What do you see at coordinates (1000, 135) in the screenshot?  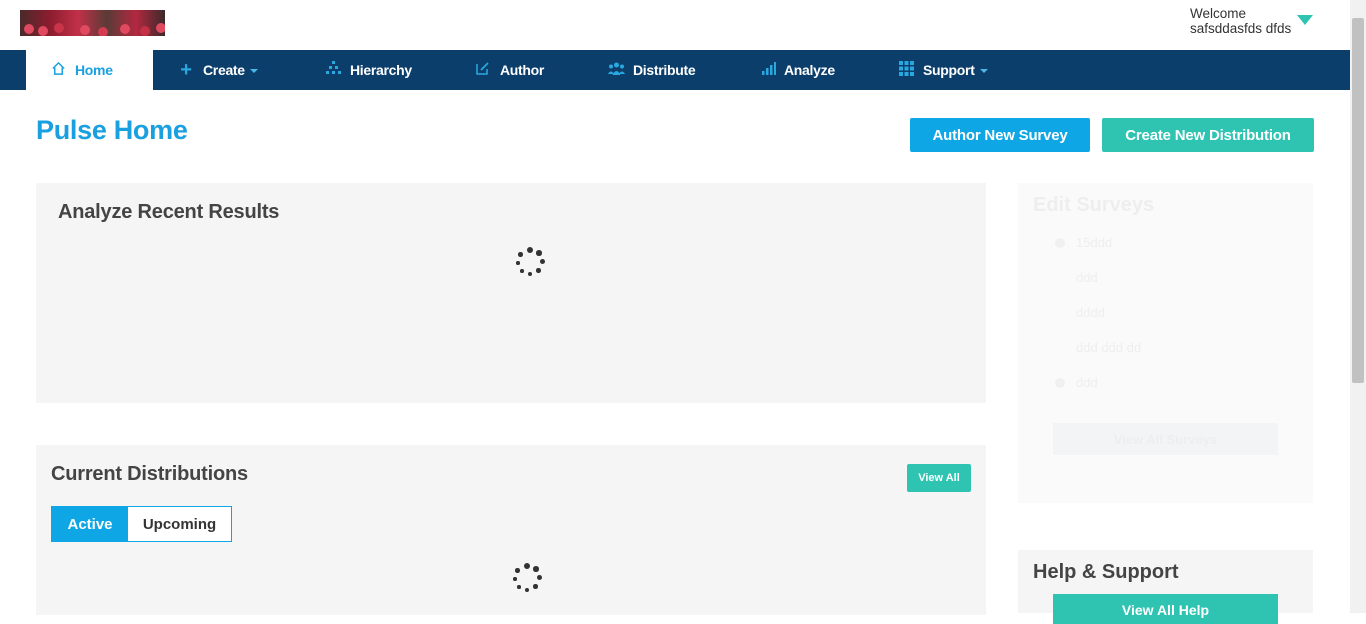 I see `author-new-survey-button: Author New Survey` at bounding box center [1000, 135].